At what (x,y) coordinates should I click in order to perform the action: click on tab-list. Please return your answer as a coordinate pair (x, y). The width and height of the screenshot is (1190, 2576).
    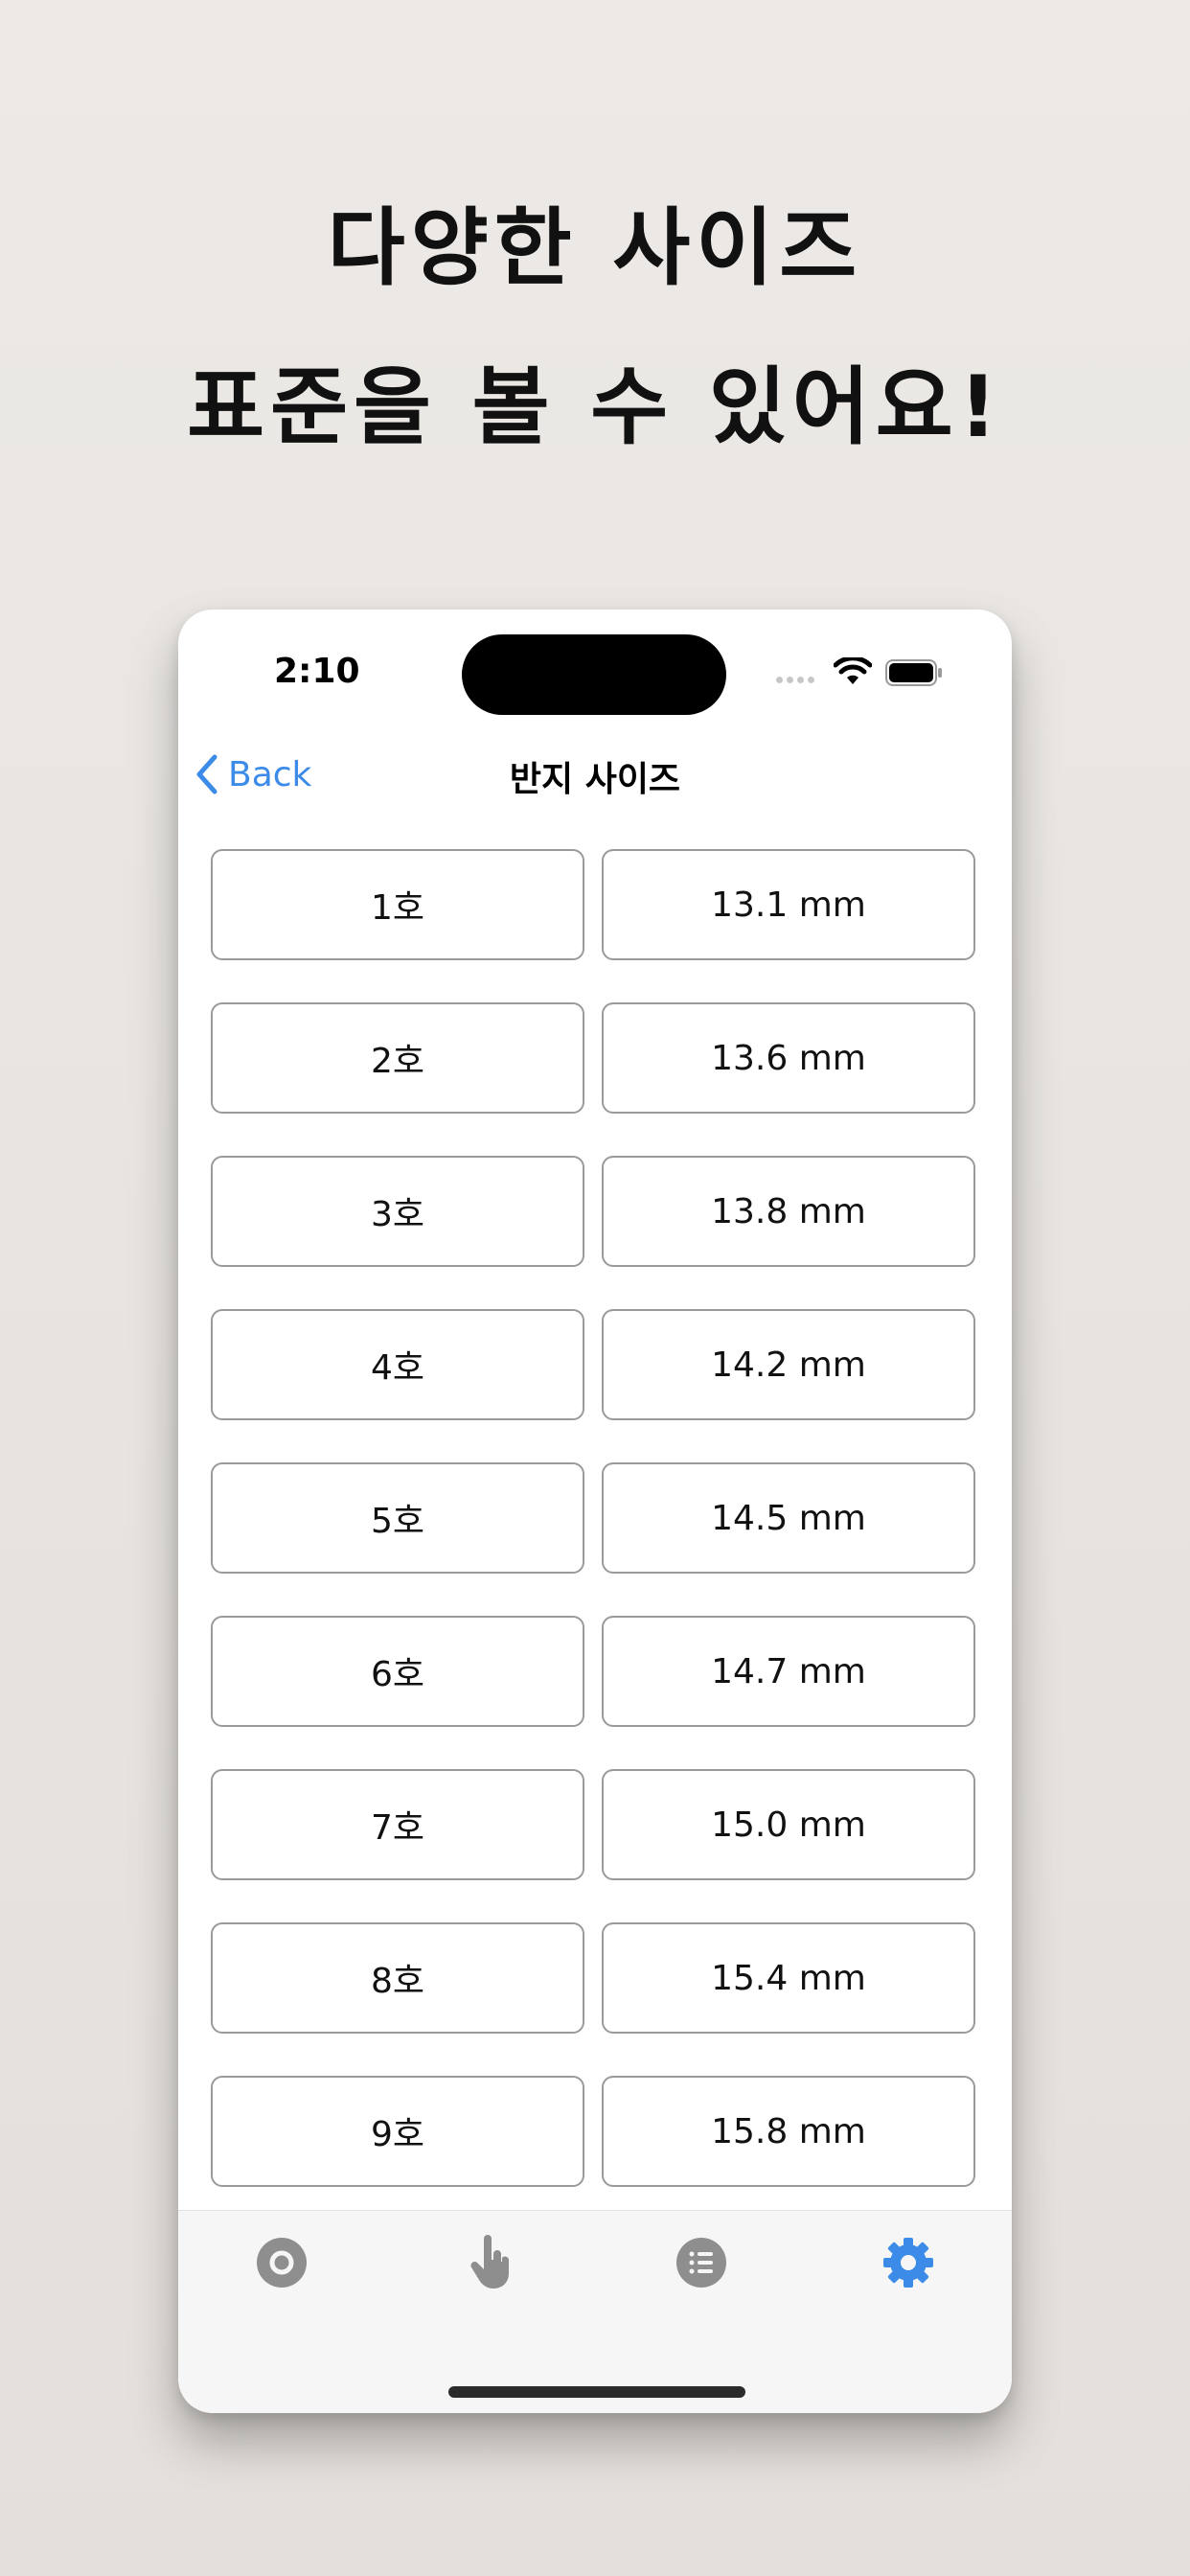
    Looking at the image, I should click on (701, 2262).